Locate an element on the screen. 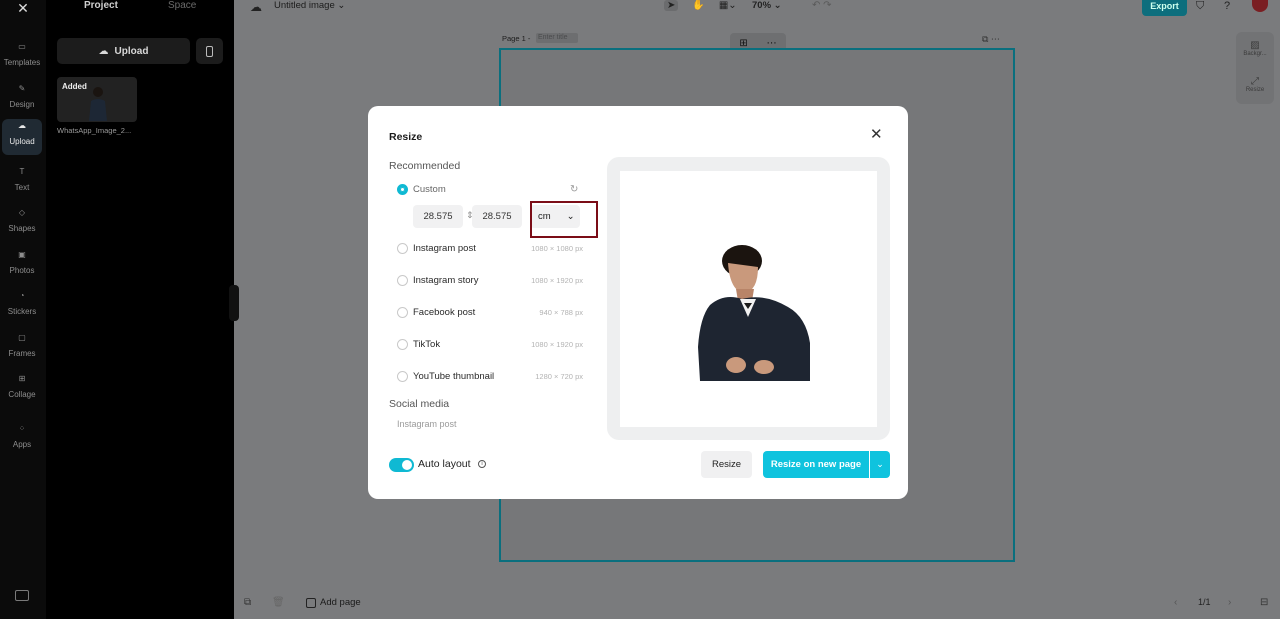  rail-item-apps: ⁘ Apps is located at coordinates (22, 440).